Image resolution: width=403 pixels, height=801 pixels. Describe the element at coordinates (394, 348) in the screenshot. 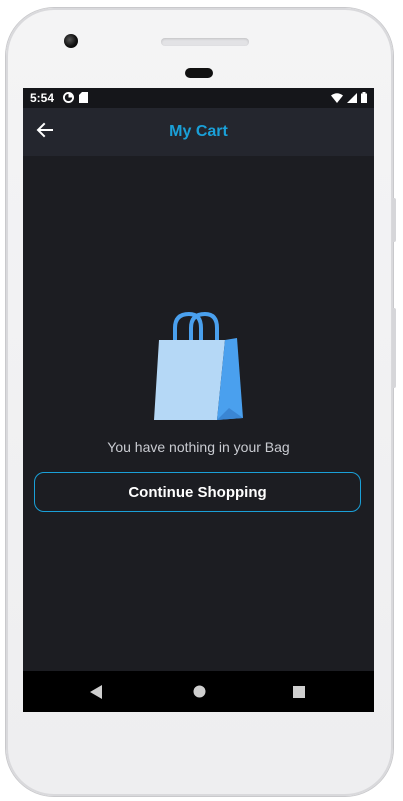

I see `power-button` at that location.